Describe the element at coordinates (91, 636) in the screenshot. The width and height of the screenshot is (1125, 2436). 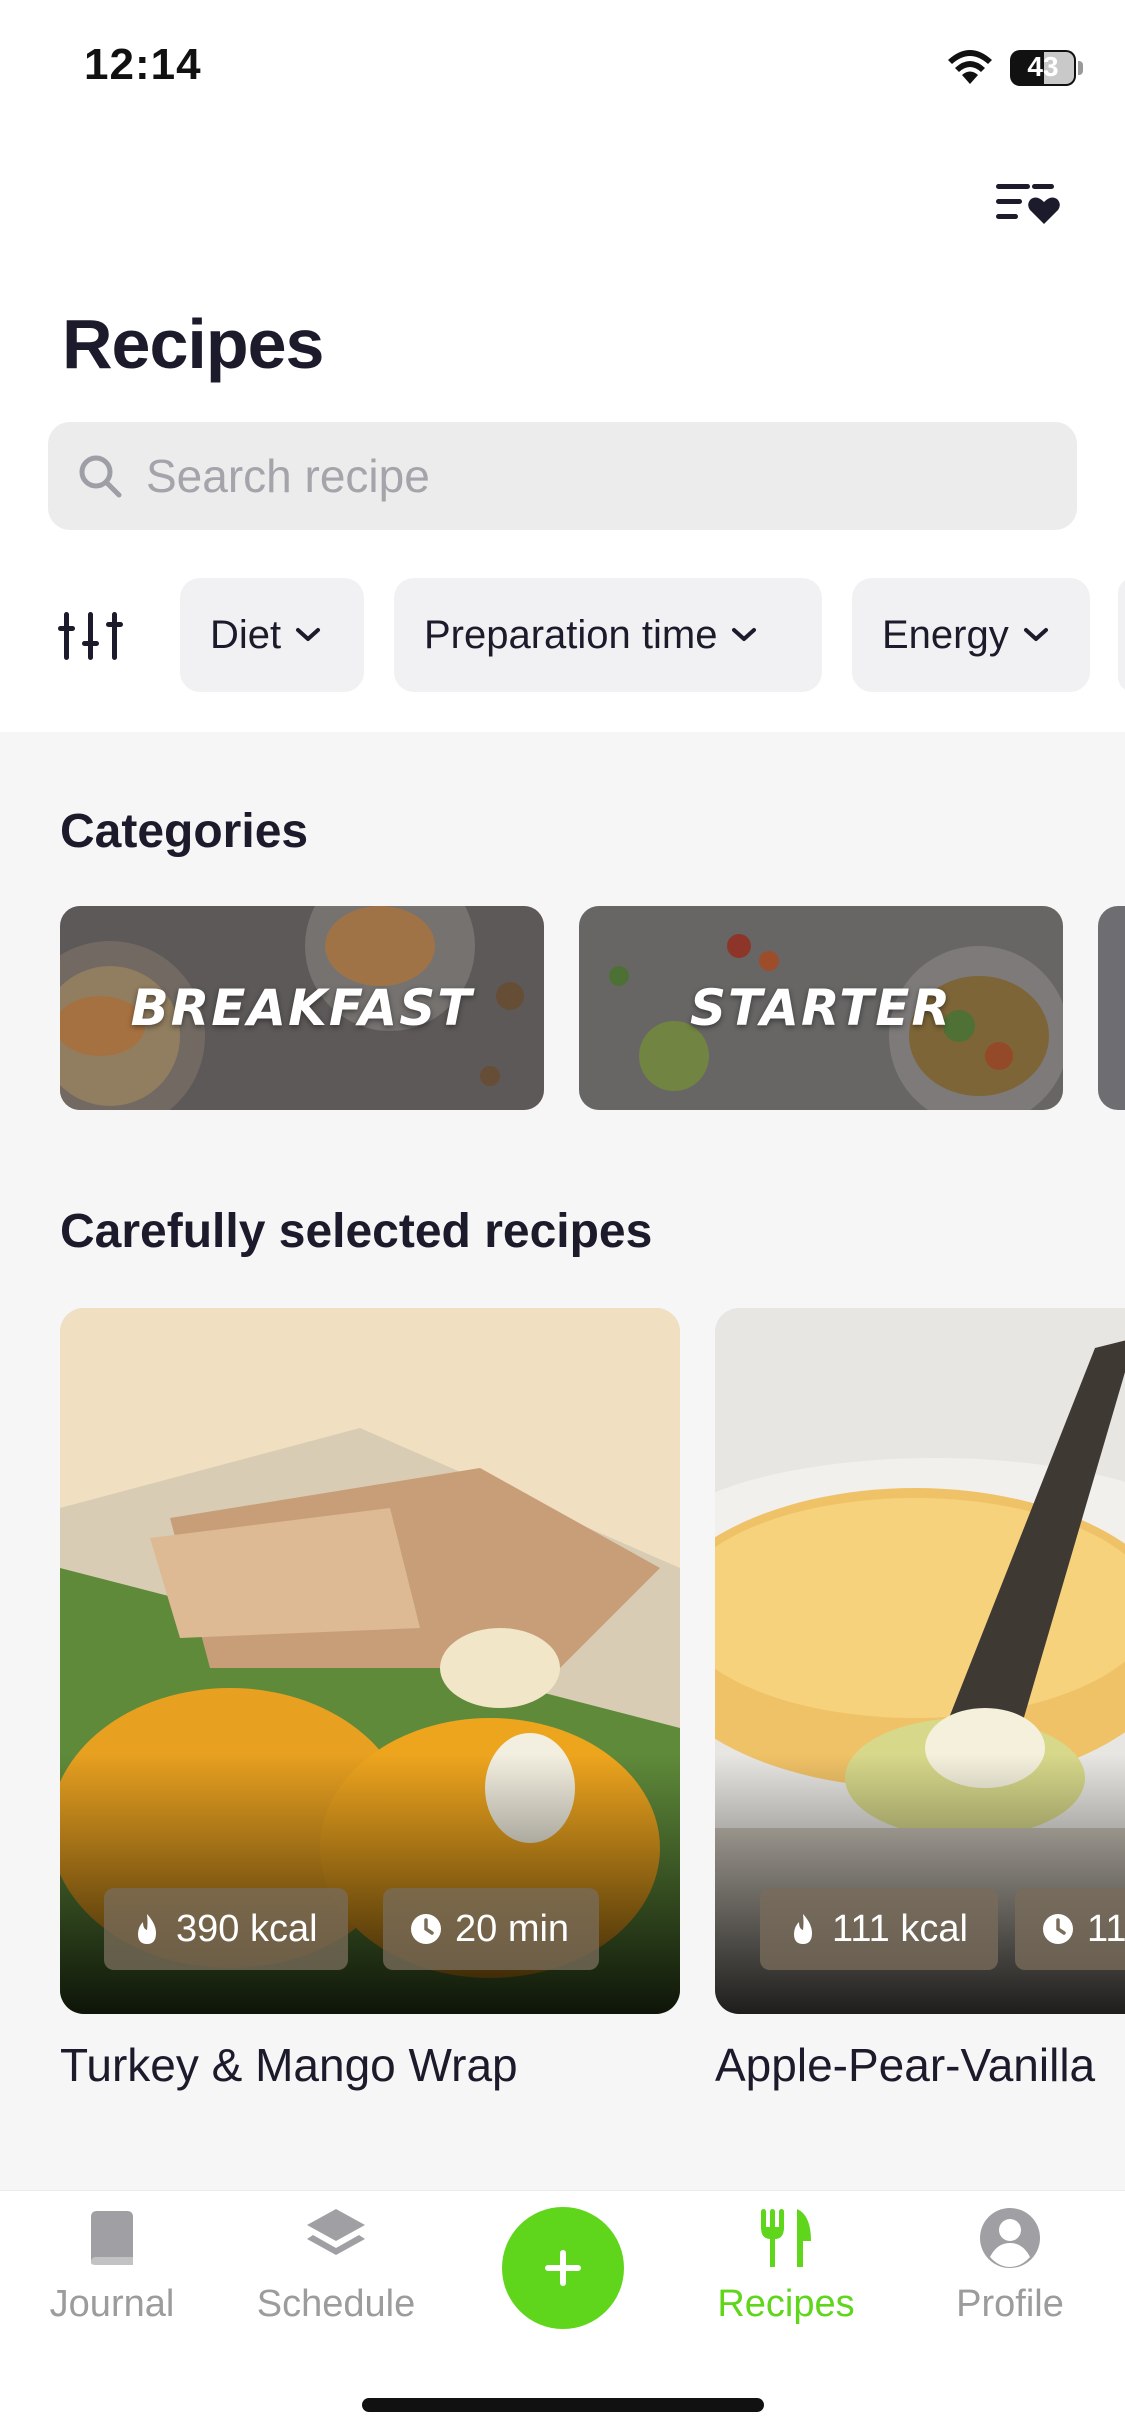
I see `sliders-icon` at that location.